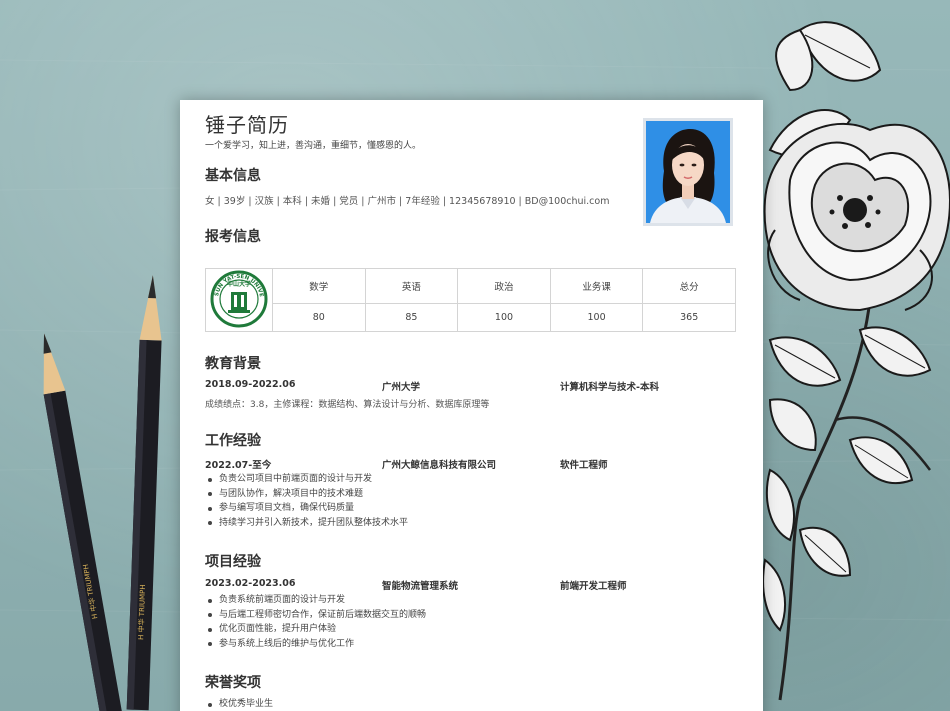 Image resolution: width=950 pixels, height=711 pixels. I want to click on work-period: 2022.07-至今, so click(238, 465).